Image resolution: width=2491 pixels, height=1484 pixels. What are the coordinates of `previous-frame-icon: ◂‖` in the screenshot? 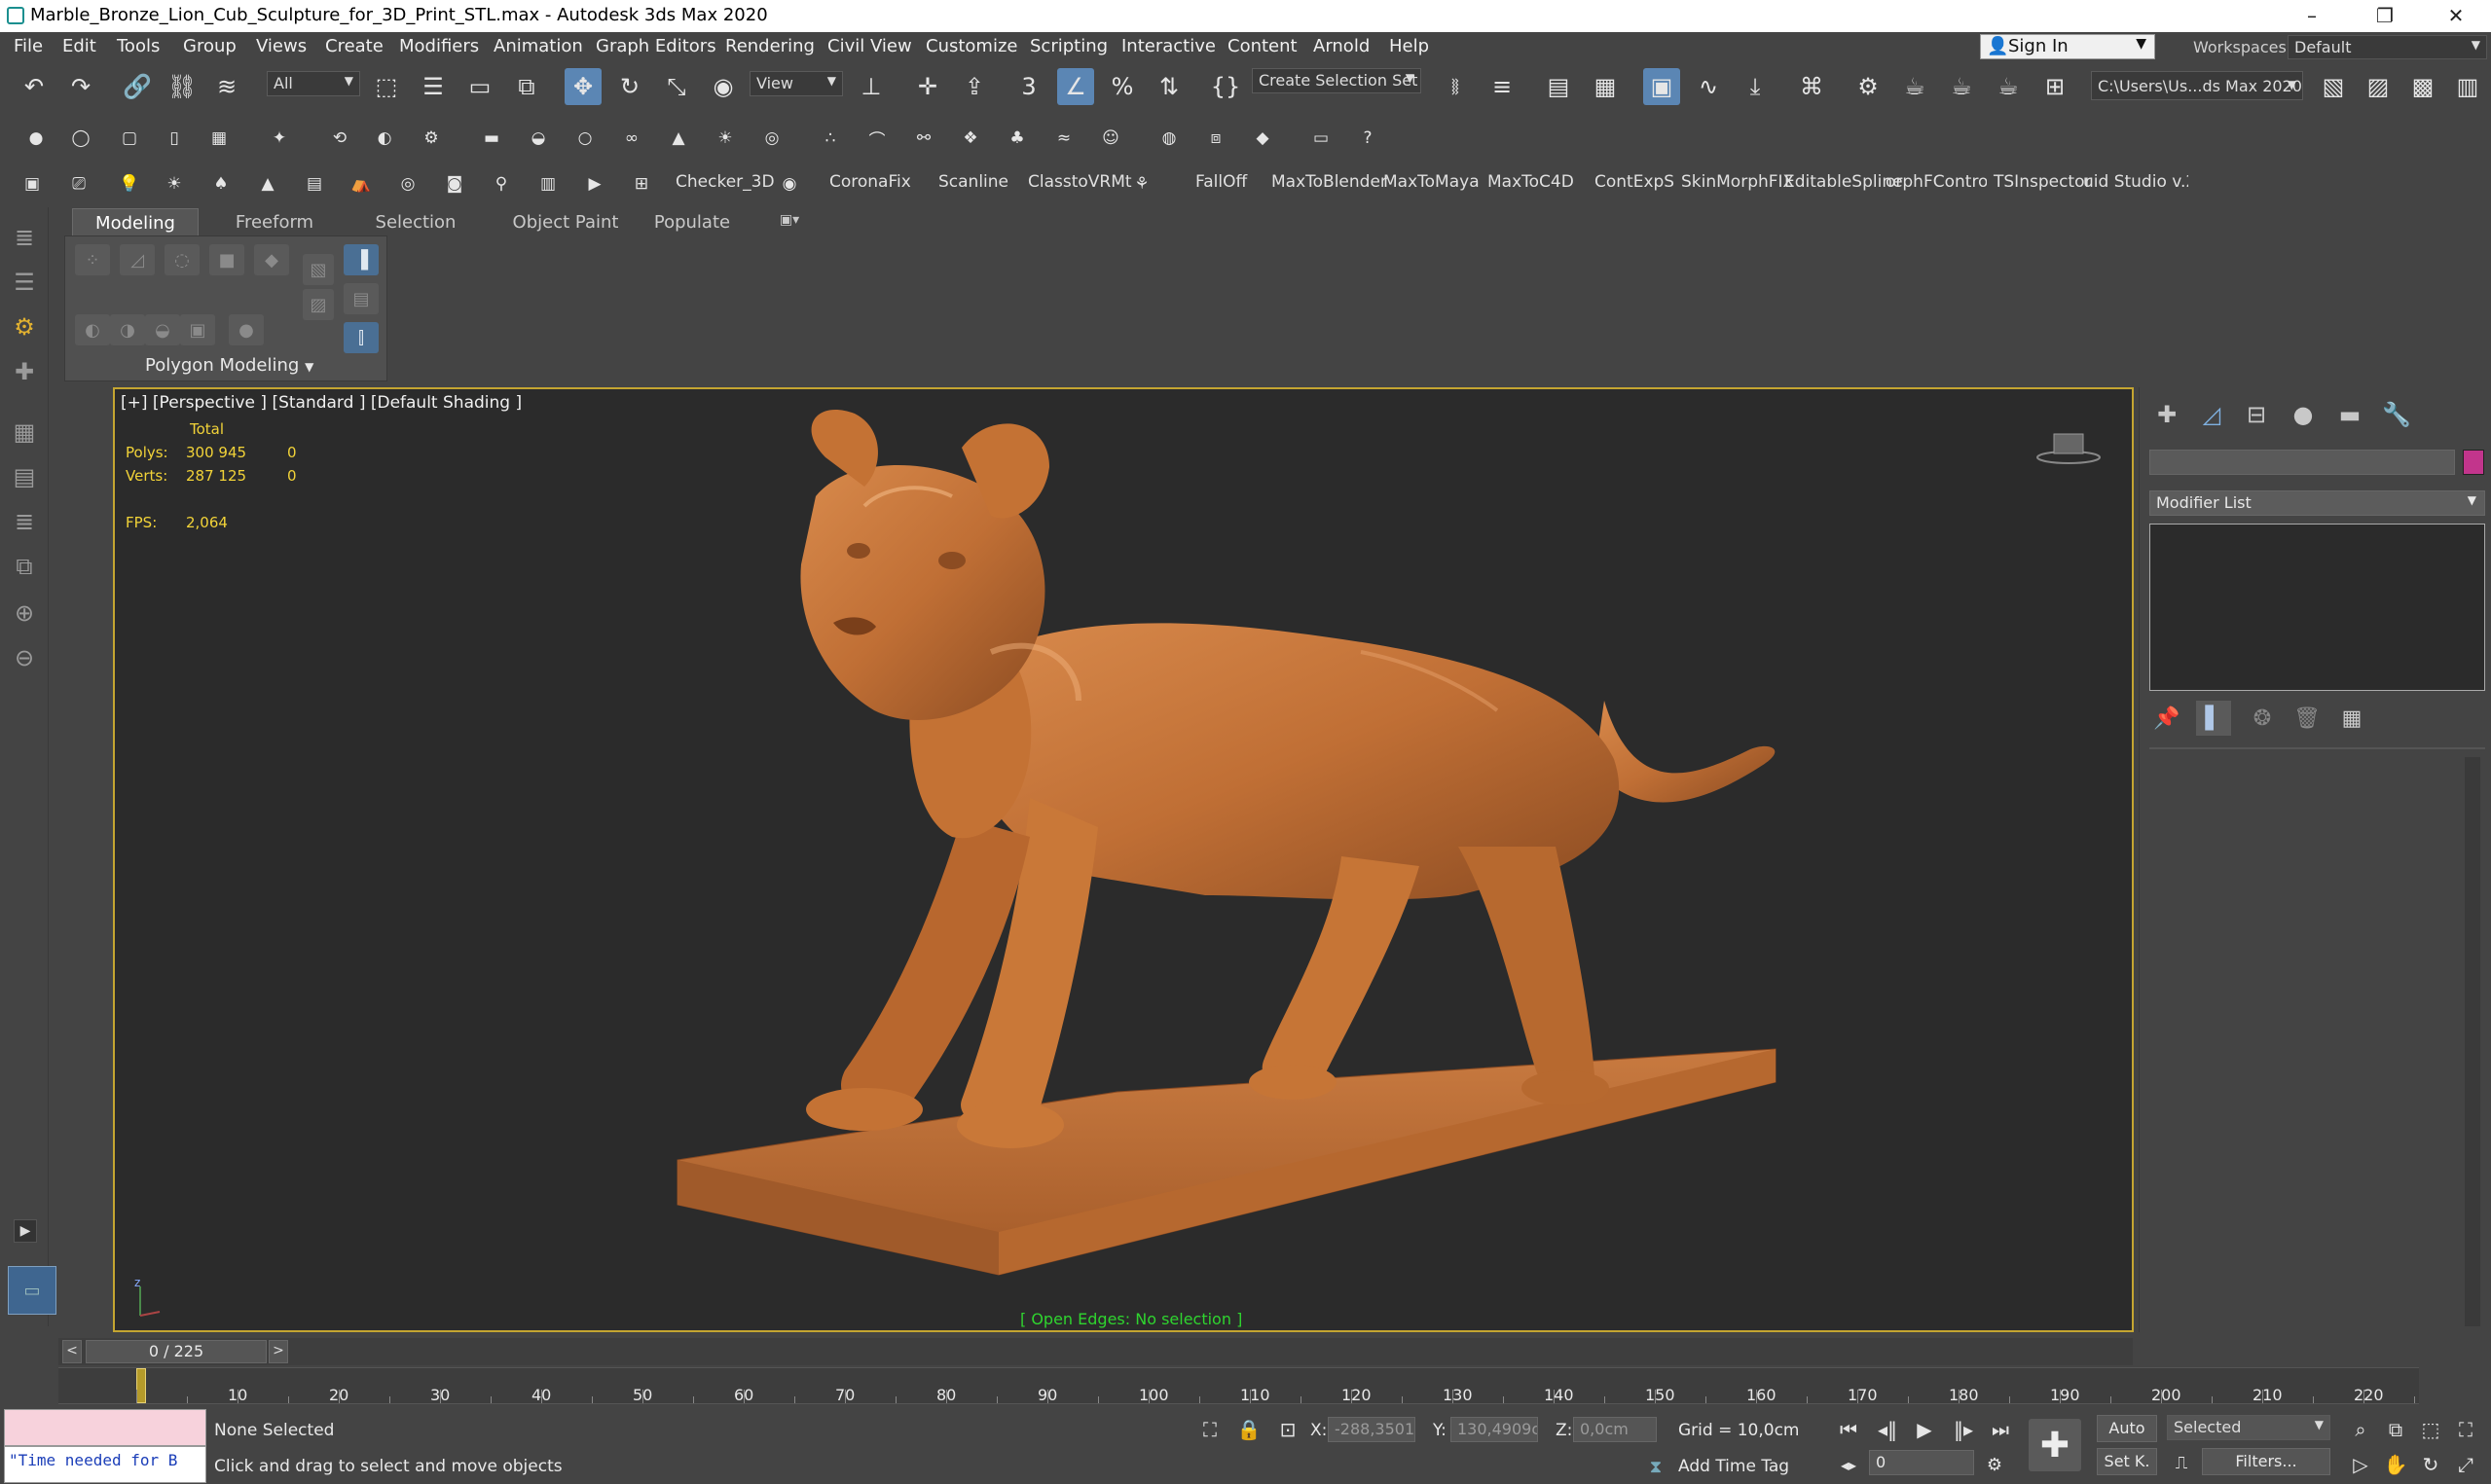 It's located at (1887, 1429).